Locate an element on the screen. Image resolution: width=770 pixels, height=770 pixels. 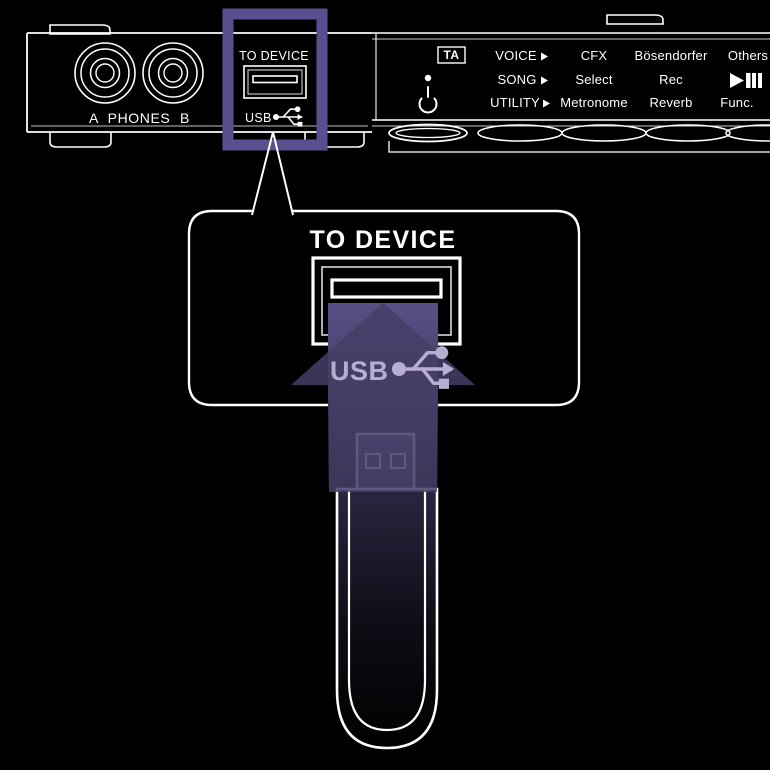
insertion-arrow-layer: USB is located at coordinates (383, 397).